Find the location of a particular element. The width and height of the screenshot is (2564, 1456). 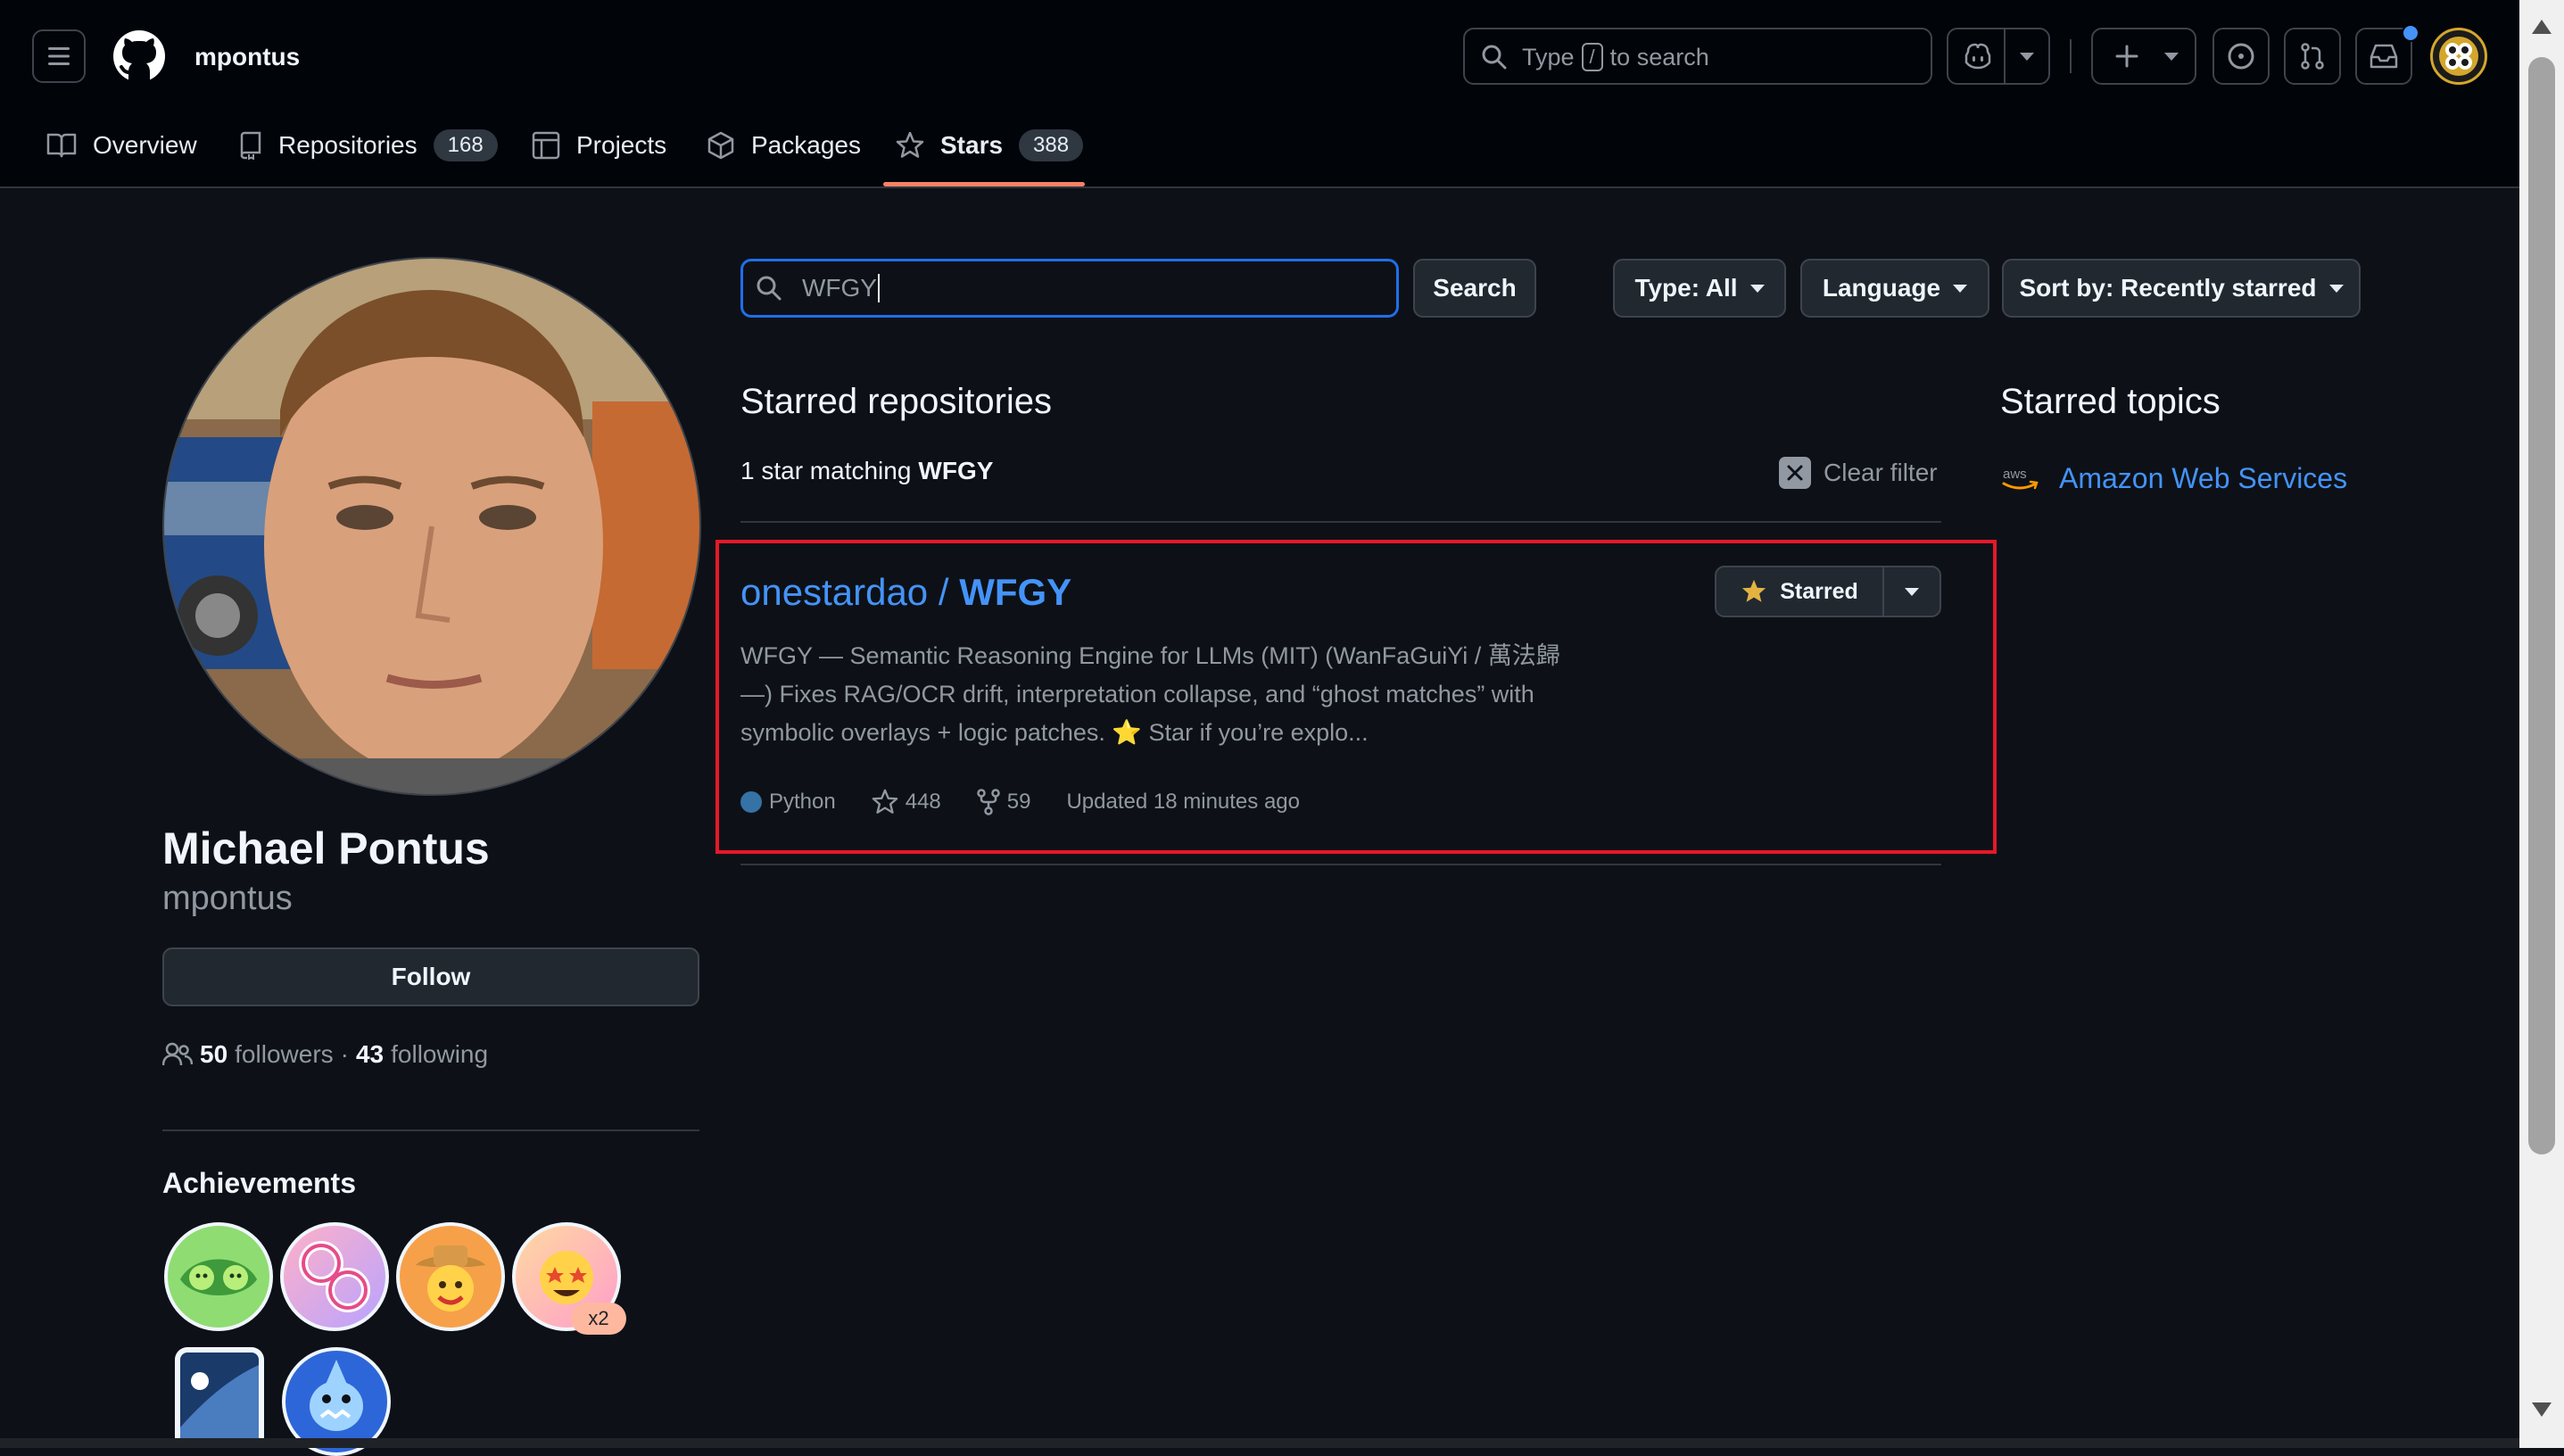

repo-title-link: onestardao / WFGY is located at coordinates (905, 593).